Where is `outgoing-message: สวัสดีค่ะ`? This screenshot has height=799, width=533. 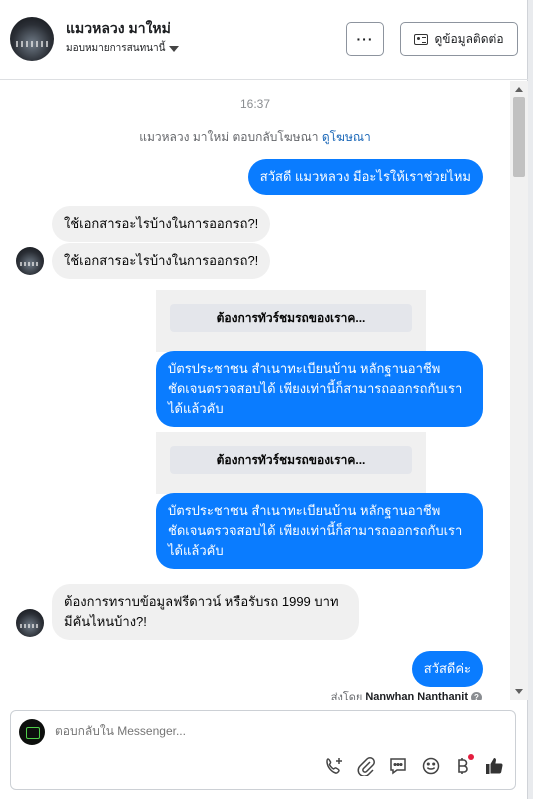
outgoing-message: สวัสดีค่ะ is located at coordinates (447, 669).